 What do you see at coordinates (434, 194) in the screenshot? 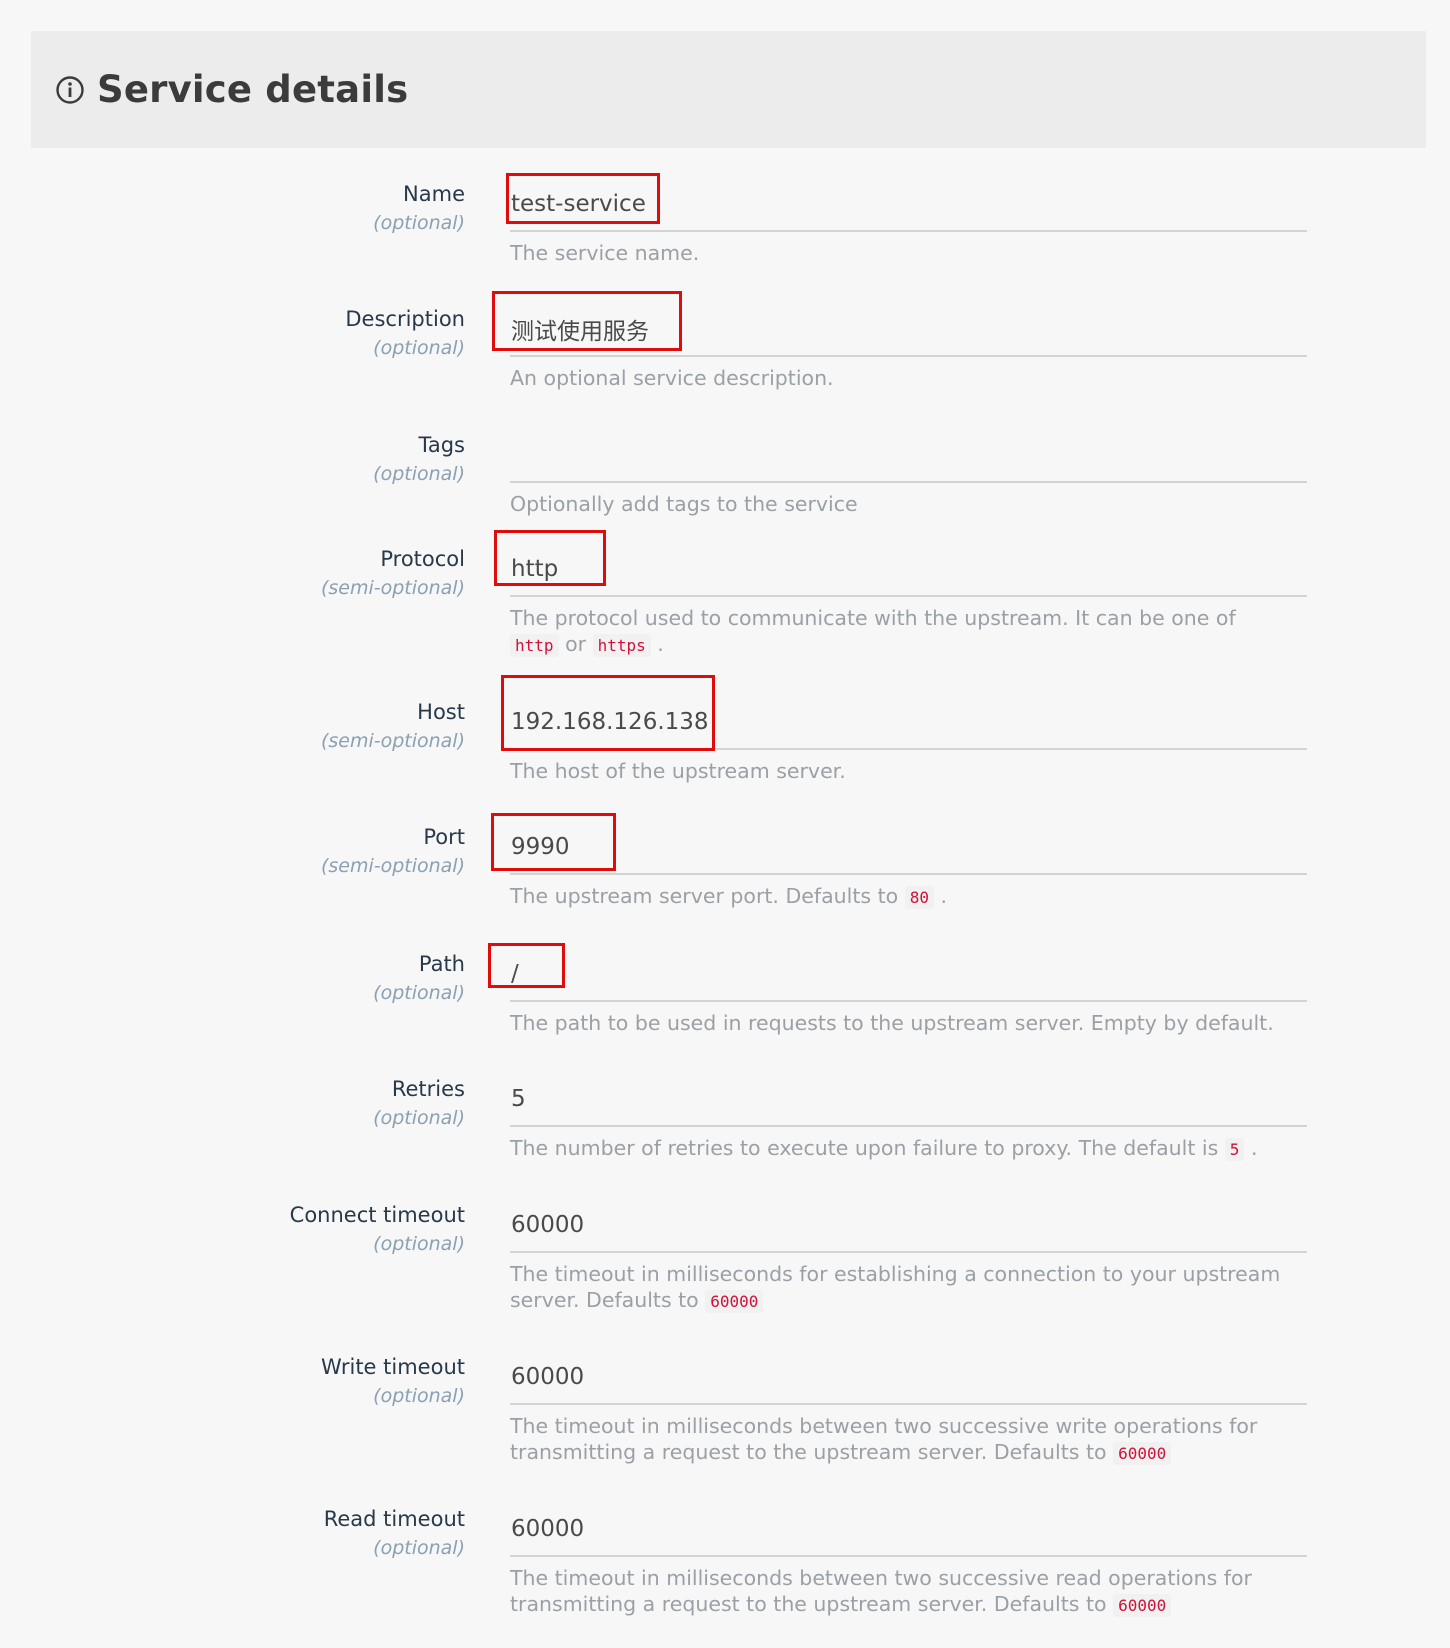
I see `field-label: Name` at bounding box center [434, 194].